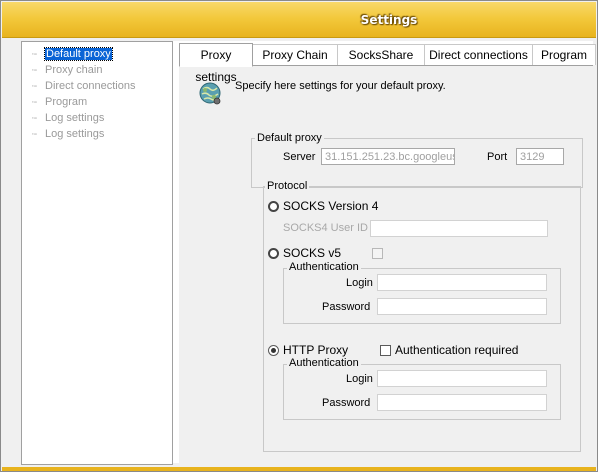 The width and height of the screenshot is (598, 472). Describe the element at coordinates (346, 403) in the screenshot. I see `http-password-label: Password` at that location.